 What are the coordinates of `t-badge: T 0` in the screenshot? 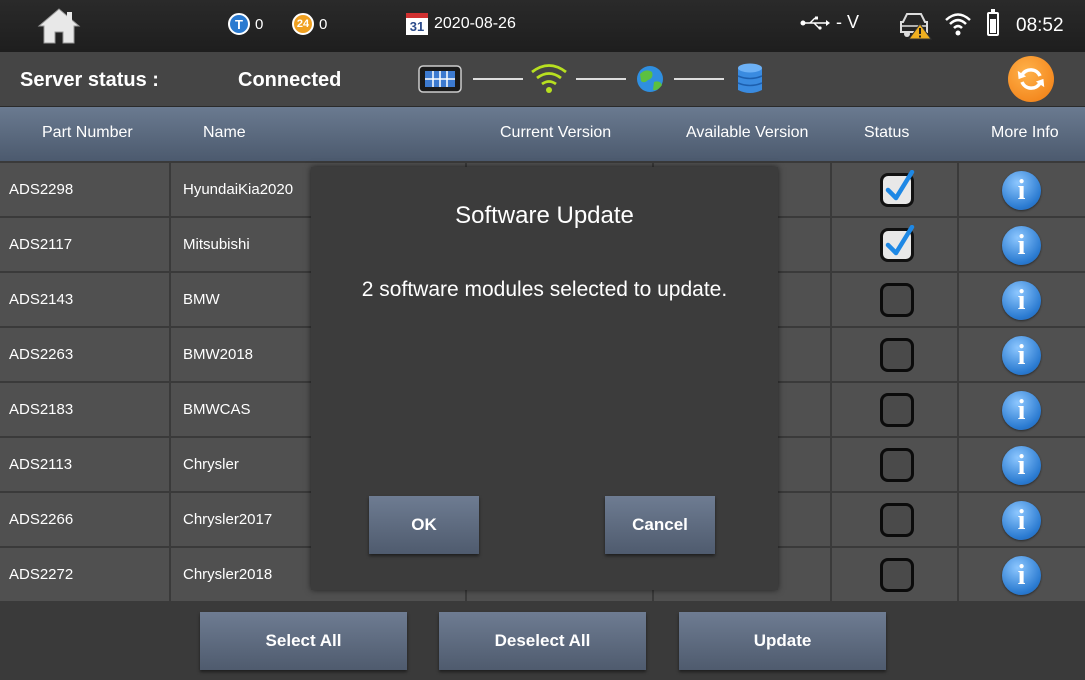 It's located at (245, 24).